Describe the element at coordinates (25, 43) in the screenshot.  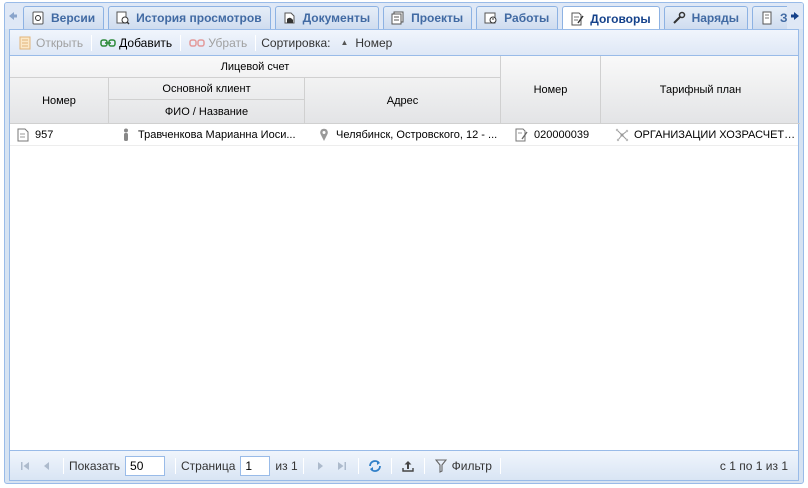
I see `open-icon` at that location.